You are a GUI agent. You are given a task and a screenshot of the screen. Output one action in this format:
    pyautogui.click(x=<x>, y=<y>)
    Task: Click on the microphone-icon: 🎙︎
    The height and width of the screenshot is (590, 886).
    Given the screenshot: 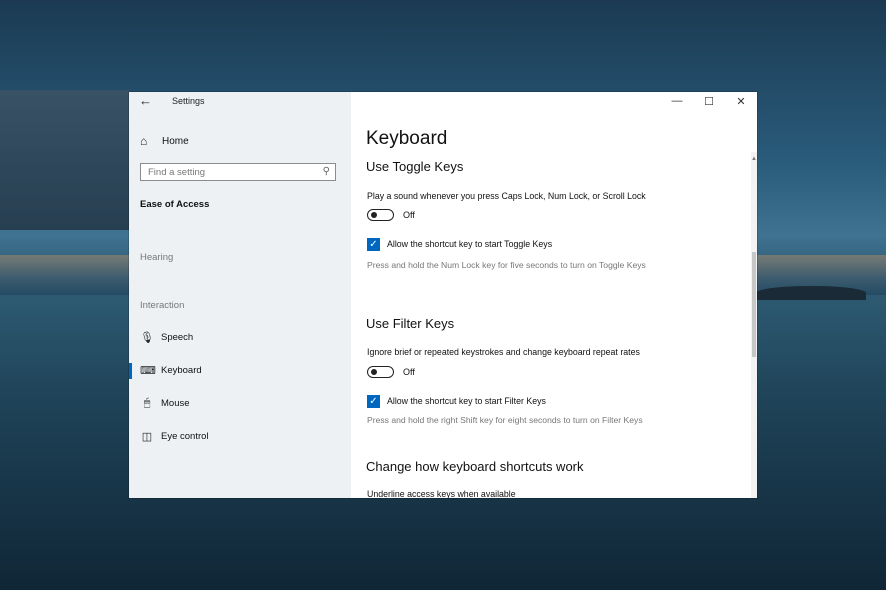 What is the action you would take?
    pyautogui.click(x=147, y=338)
    